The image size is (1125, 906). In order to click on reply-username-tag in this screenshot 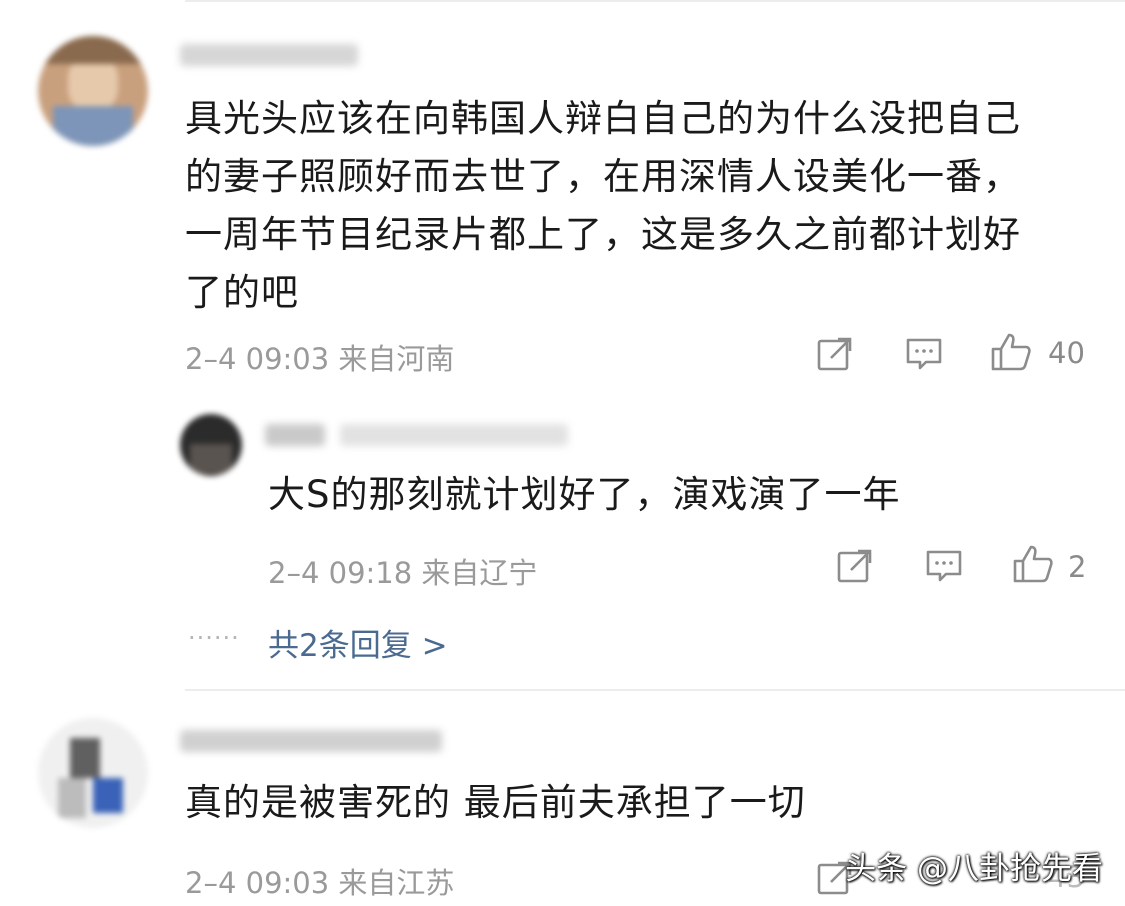, I will do `click(454, 435)`.